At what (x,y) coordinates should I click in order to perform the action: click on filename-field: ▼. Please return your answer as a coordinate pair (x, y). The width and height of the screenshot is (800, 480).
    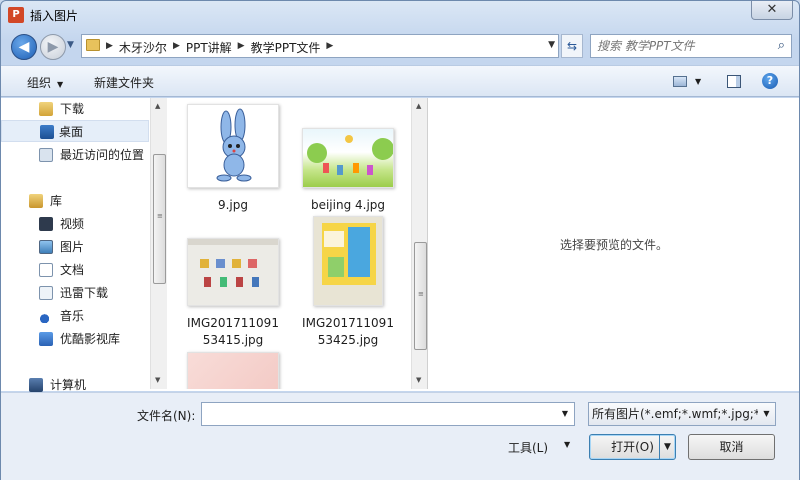
    Looking at the image, I should click on (388, 414).